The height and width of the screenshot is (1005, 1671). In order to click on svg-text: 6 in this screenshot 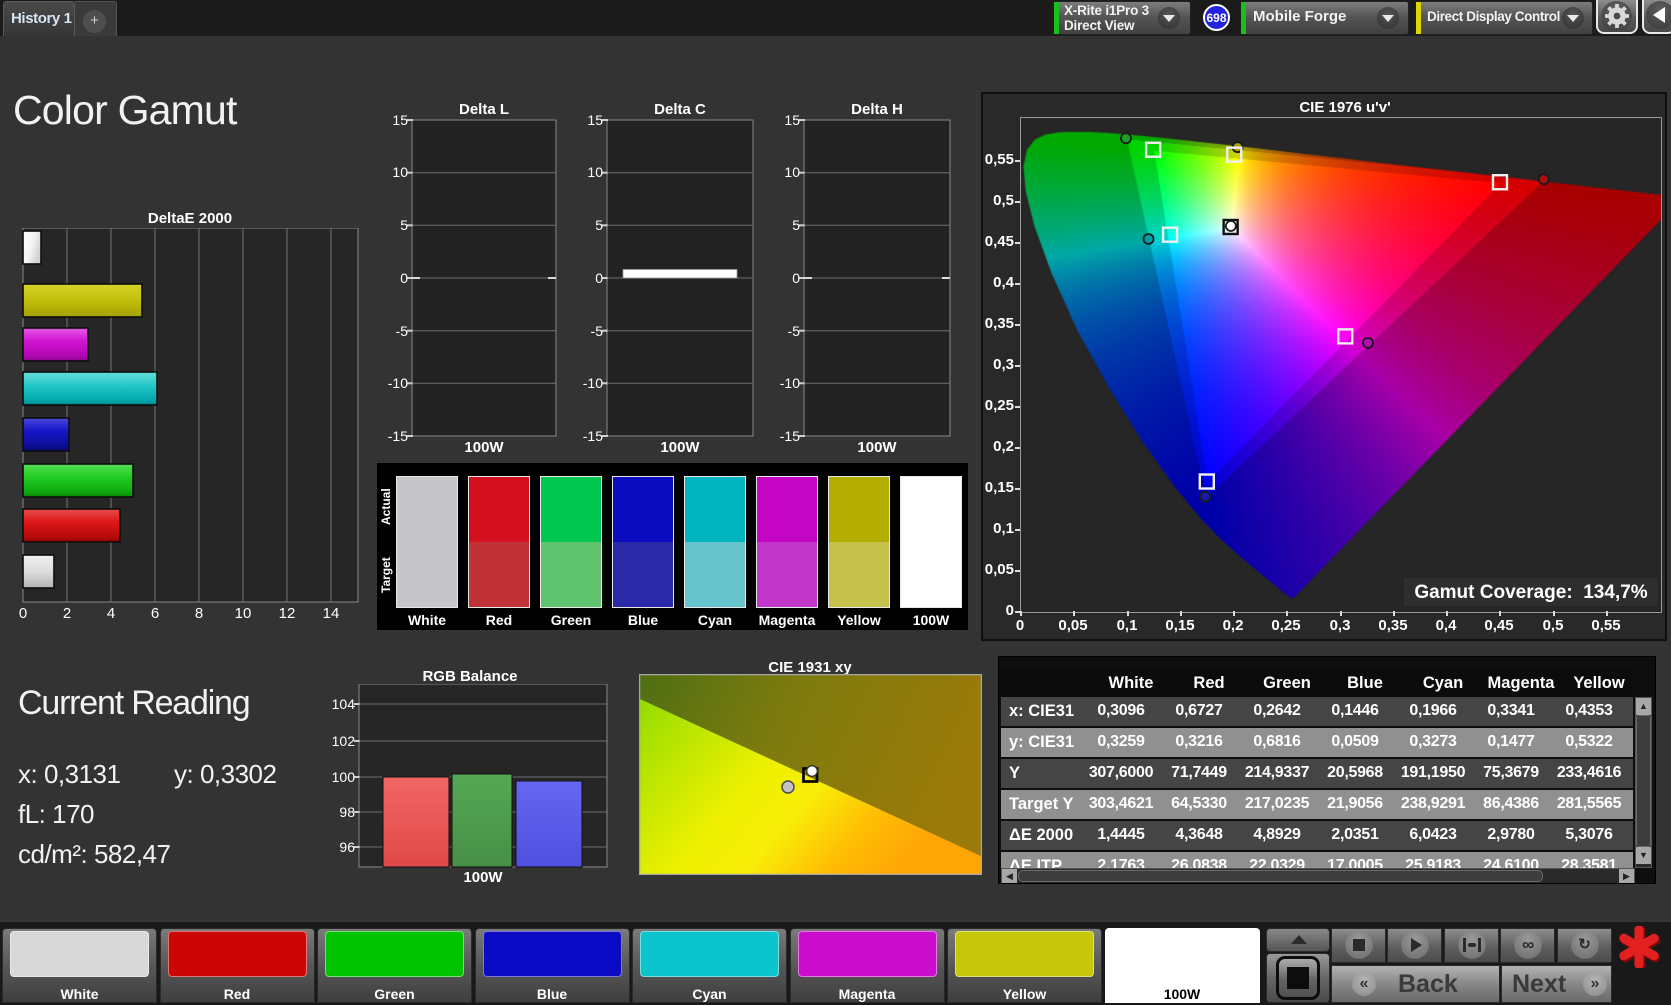, I will do `click(155, 613)`.